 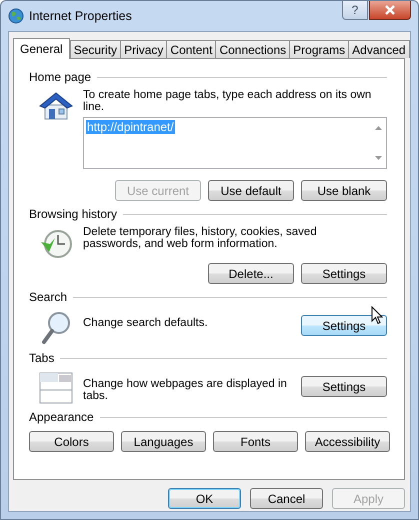 I want to click on section-heading: Search, so click(x=48, y=297).